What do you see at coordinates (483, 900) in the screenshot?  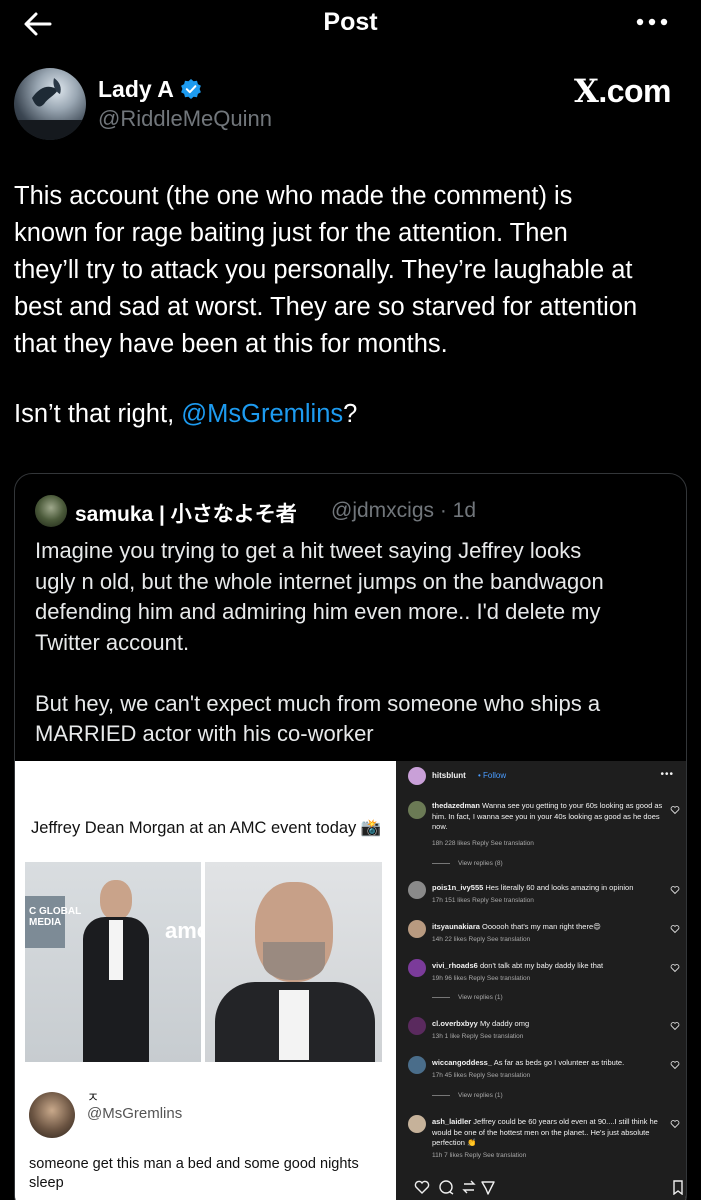 I see `comment-meta: 17h 151 likes Reply See translation` at bounding box center [483, 900].